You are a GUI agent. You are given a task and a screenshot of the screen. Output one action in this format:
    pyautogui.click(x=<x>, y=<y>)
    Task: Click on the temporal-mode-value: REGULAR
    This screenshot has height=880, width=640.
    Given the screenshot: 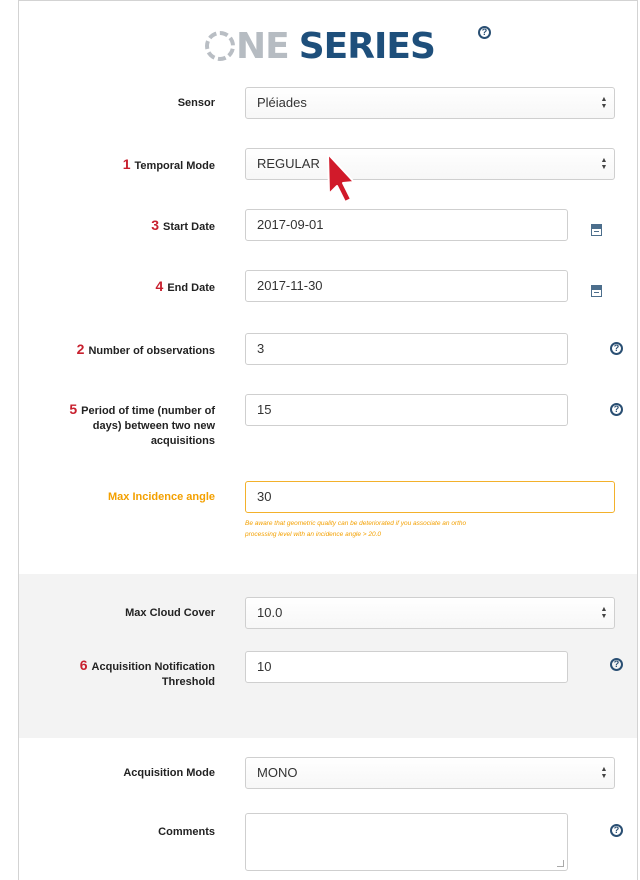 What is the action you would take?
    pyautogui.click(x=288, y=163)
    